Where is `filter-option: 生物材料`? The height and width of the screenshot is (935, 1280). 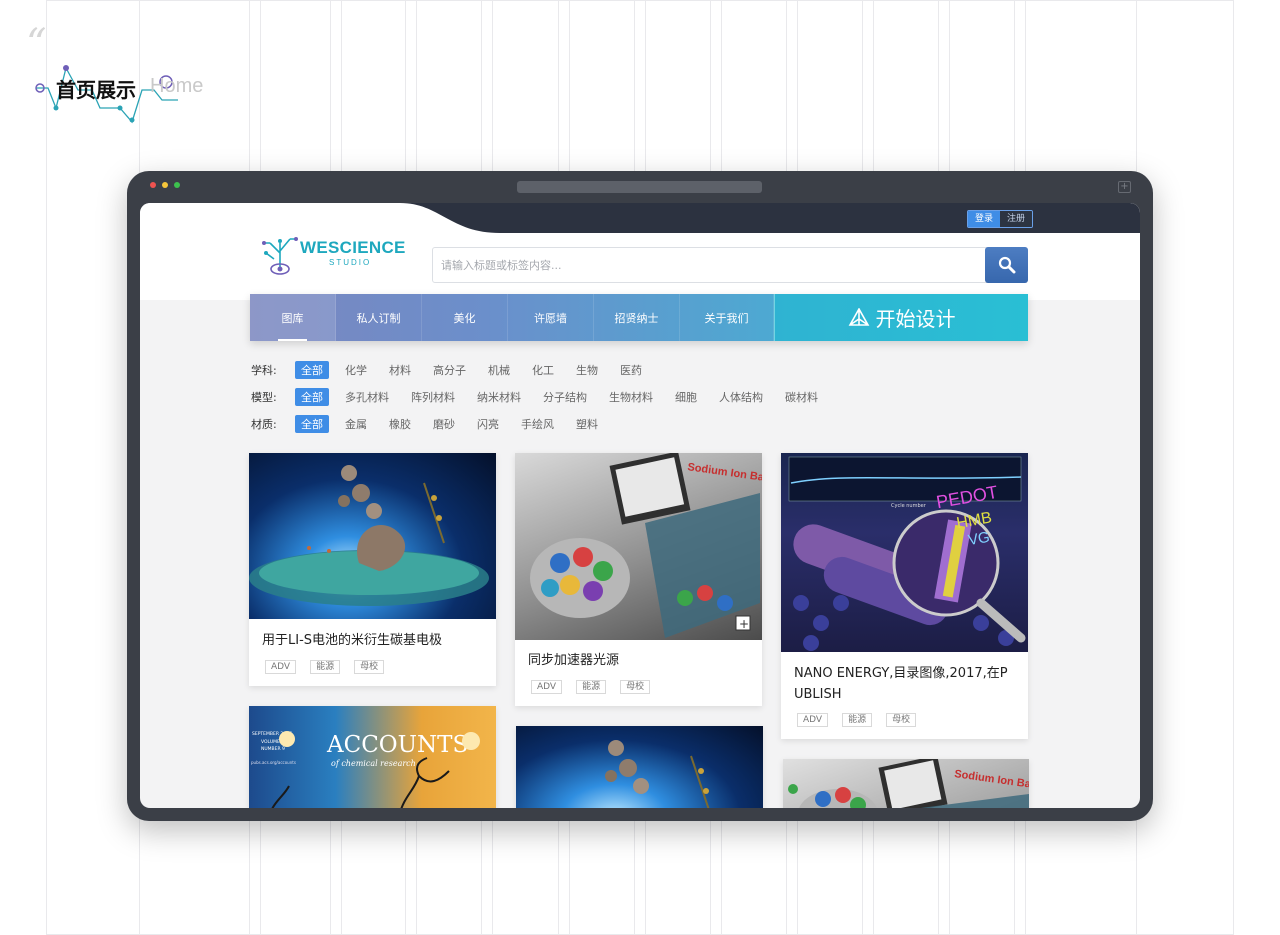 filter-option: 生物材料 is located at coordinates (631, 397).